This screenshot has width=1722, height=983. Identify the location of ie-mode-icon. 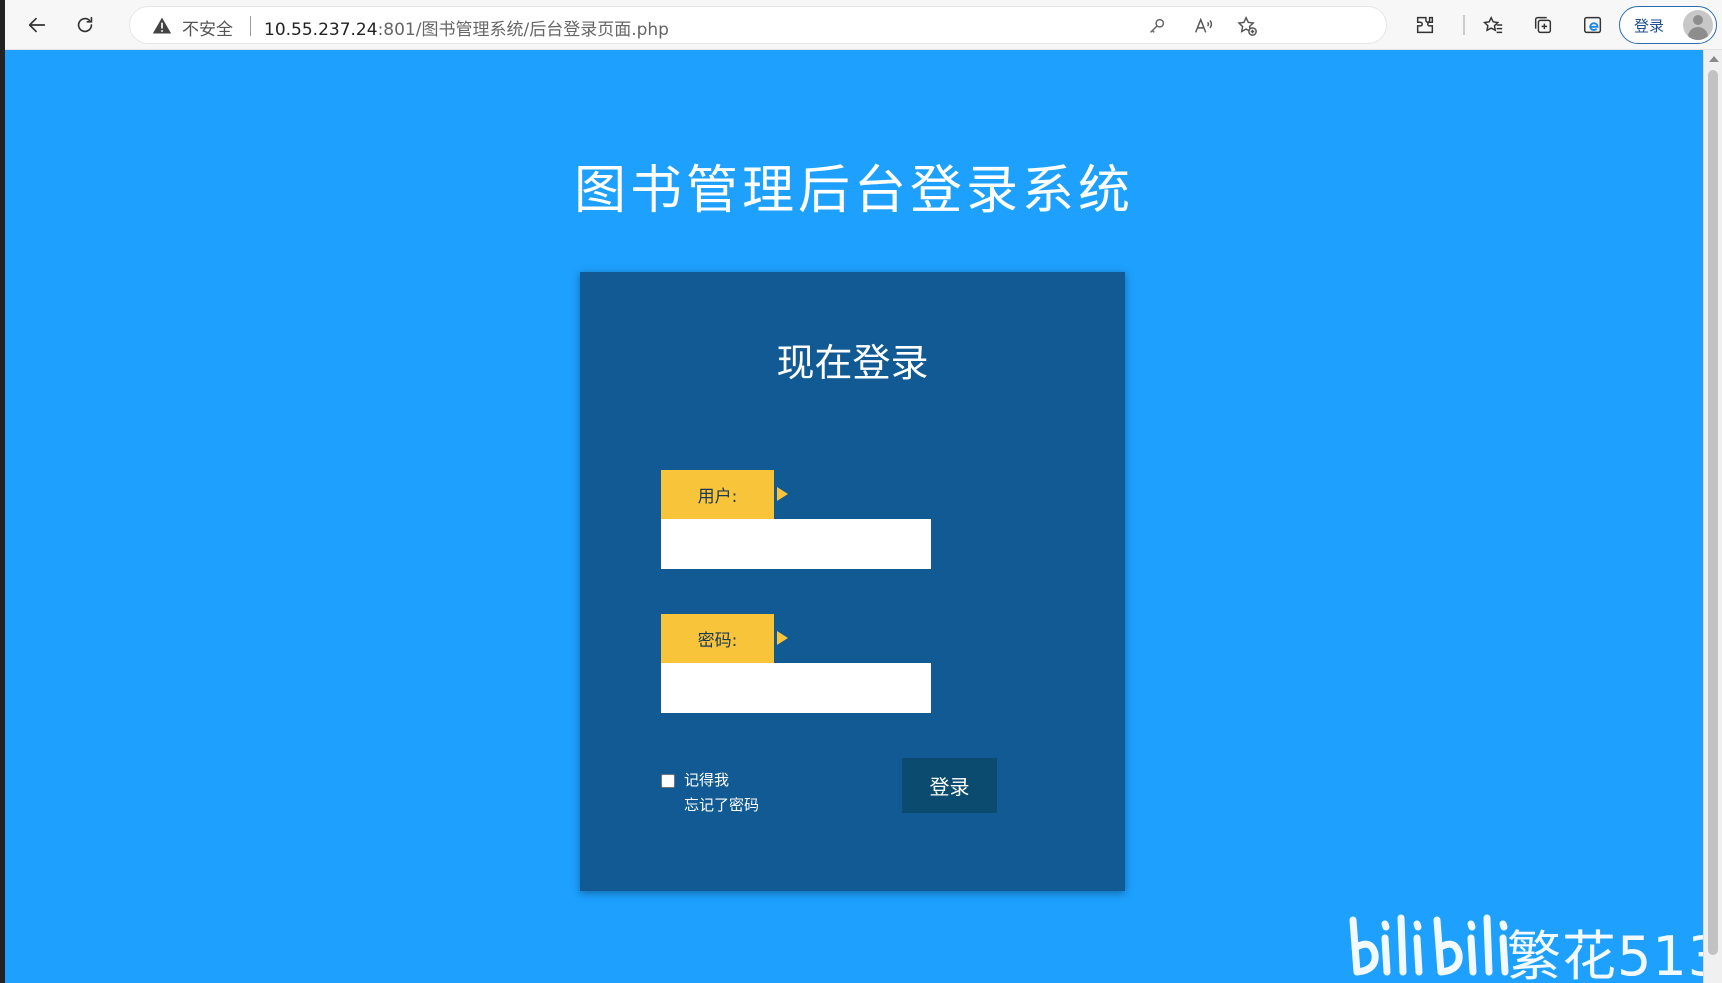
(1593, 25).